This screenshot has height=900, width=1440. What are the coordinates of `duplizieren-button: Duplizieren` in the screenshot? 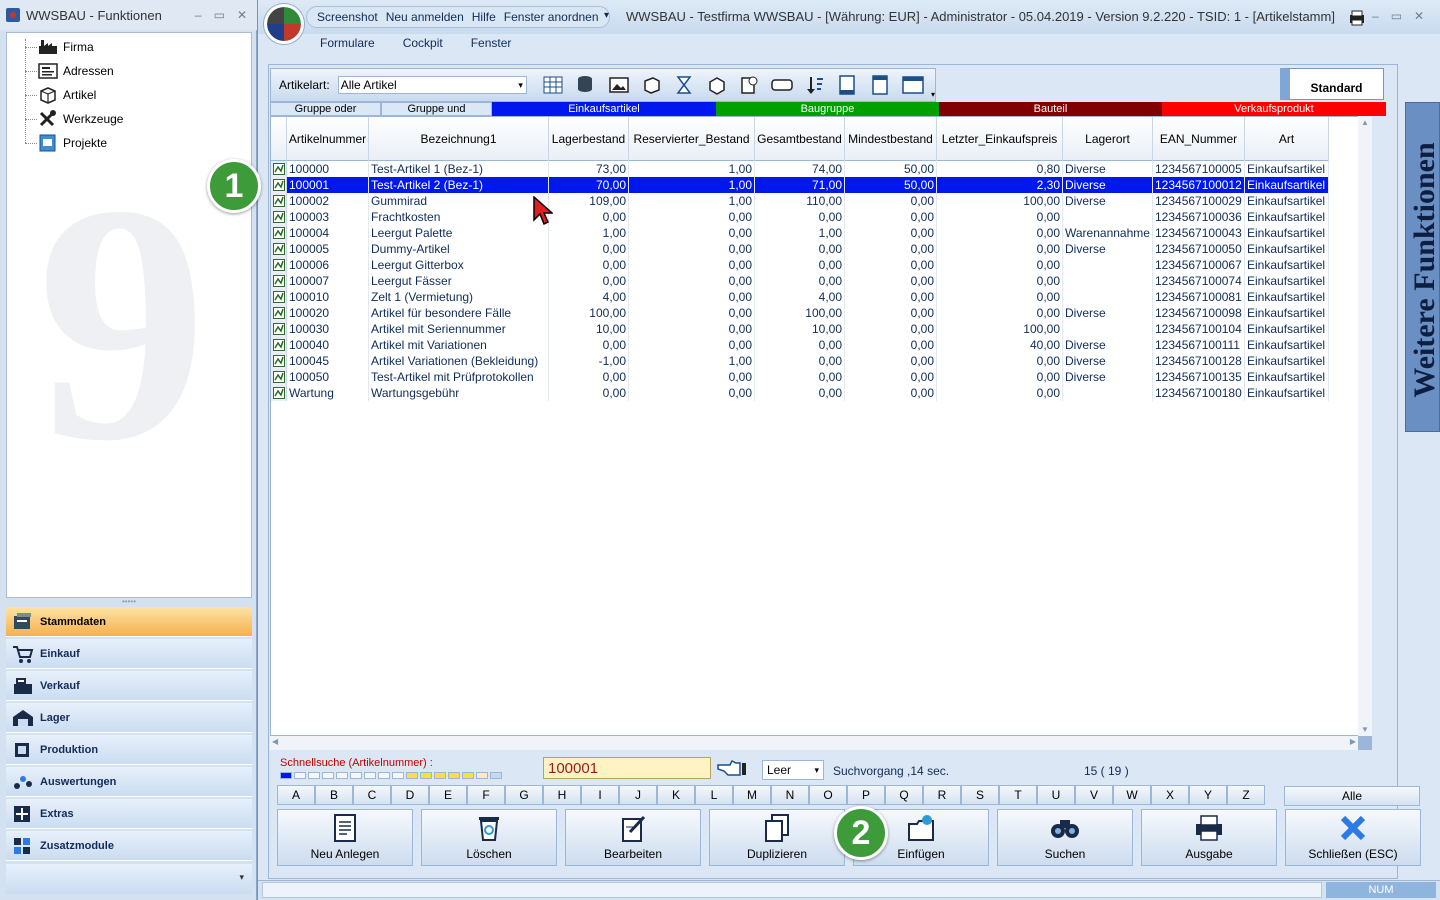 It's located at (777, 837).